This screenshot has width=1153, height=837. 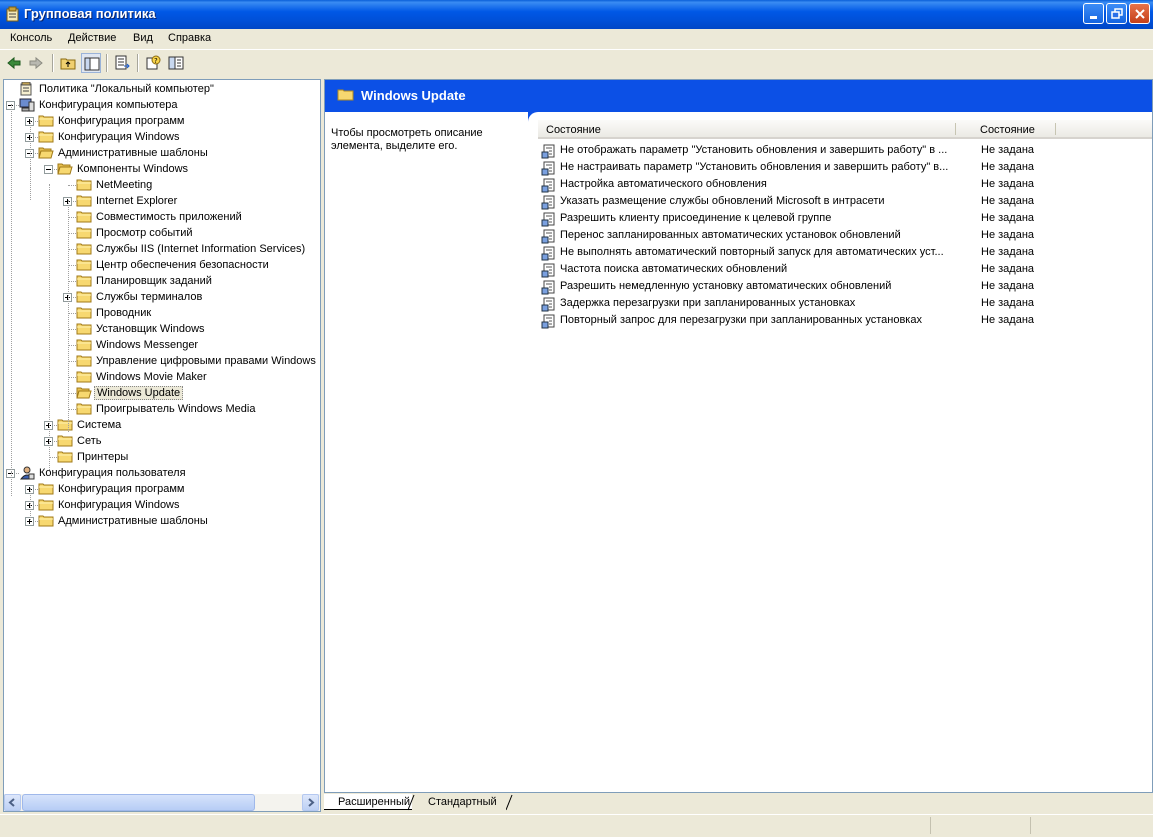 What do you see at coordinates (162, 377) in the screenshot?
I see `tree-component-12: Windows Movie Maker` at bounding box center [162, 377].